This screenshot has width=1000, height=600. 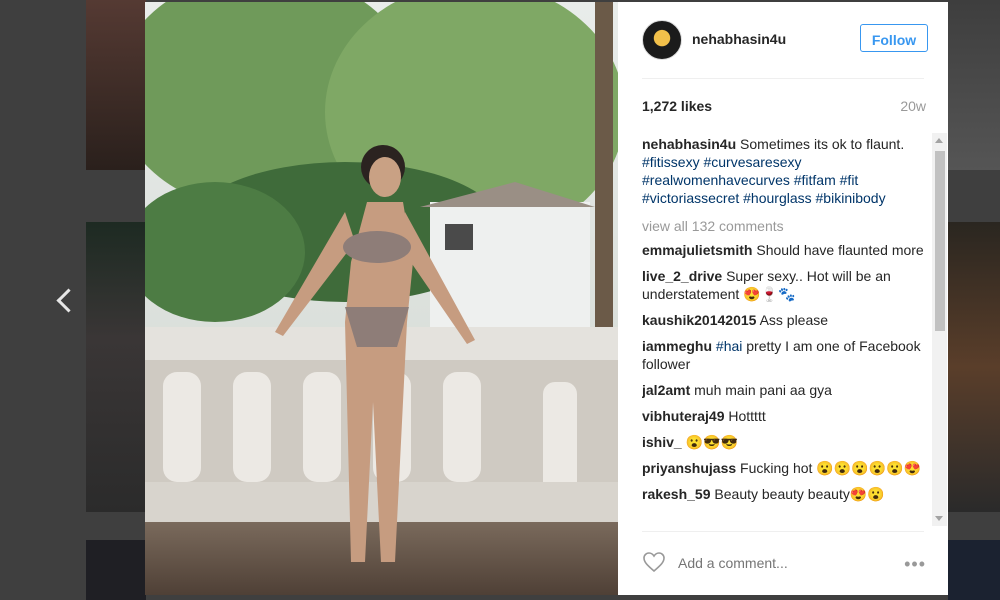 I want to click on post-age: 20w, so click(x=913, y=106).